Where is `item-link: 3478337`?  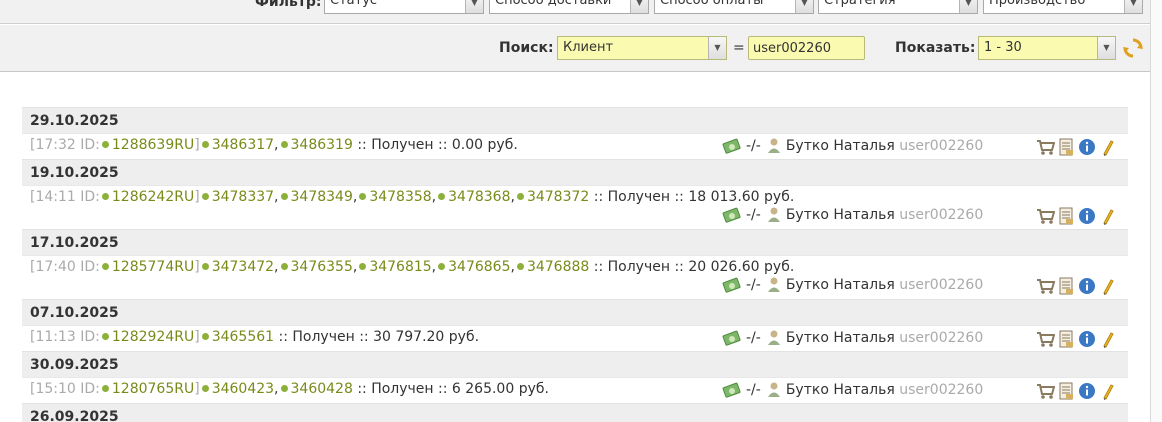
item-link: 3478337 is located at coordinates (243, 197).